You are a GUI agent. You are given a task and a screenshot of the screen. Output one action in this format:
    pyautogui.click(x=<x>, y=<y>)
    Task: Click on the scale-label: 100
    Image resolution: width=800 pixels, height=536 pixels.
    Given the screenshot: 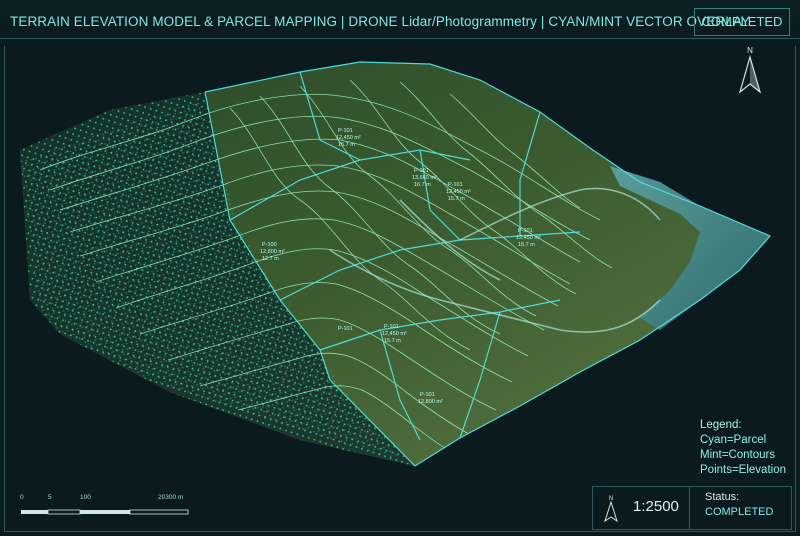 What is the action you would take?
    pyautogui.click(x=85, y=497)
    